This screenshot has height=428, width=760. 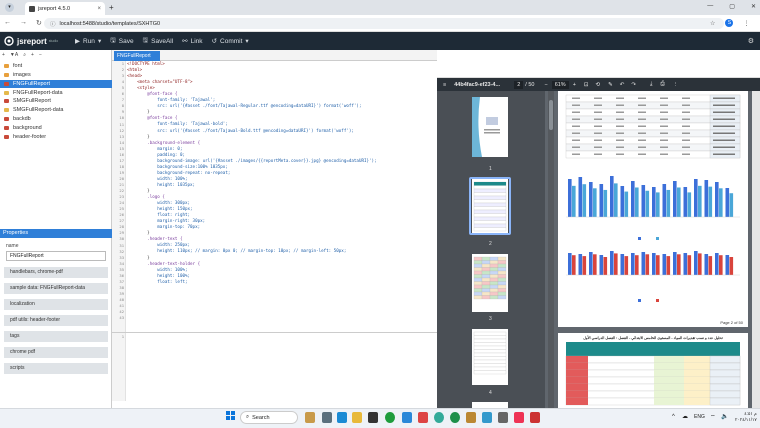 I want to click on line-number: 41, so click(x=121, y=305).